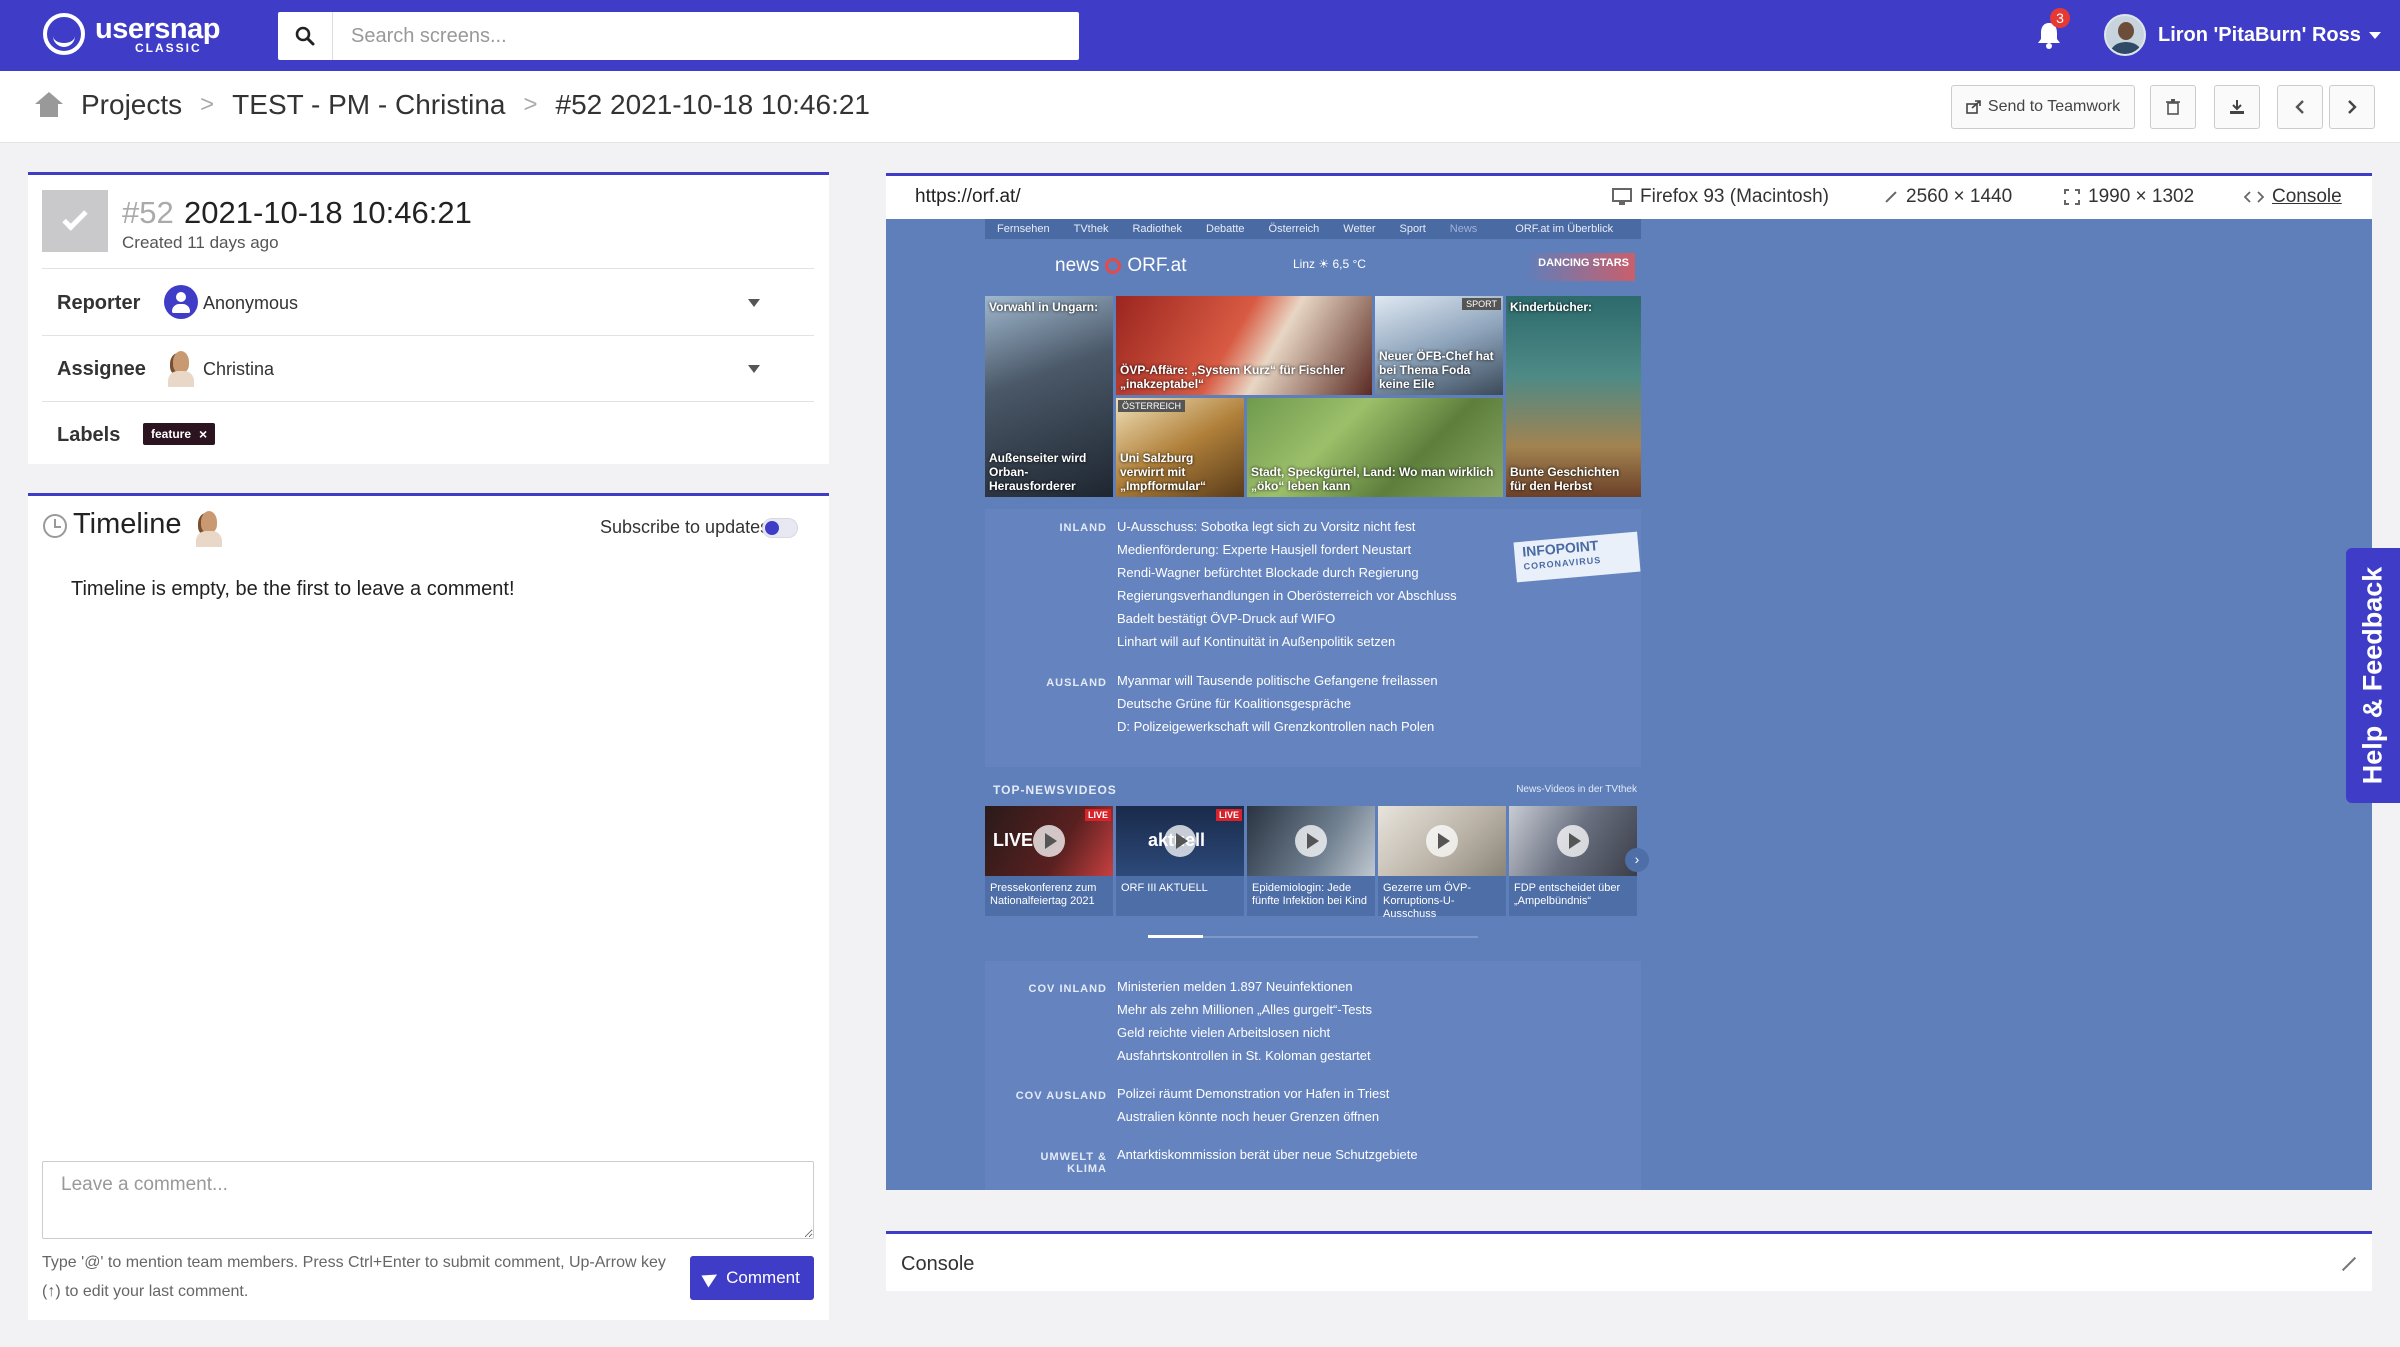  I want to click on breadcrumb-issue: #52 2021-10-18 10:46:21, so click(713, 104).